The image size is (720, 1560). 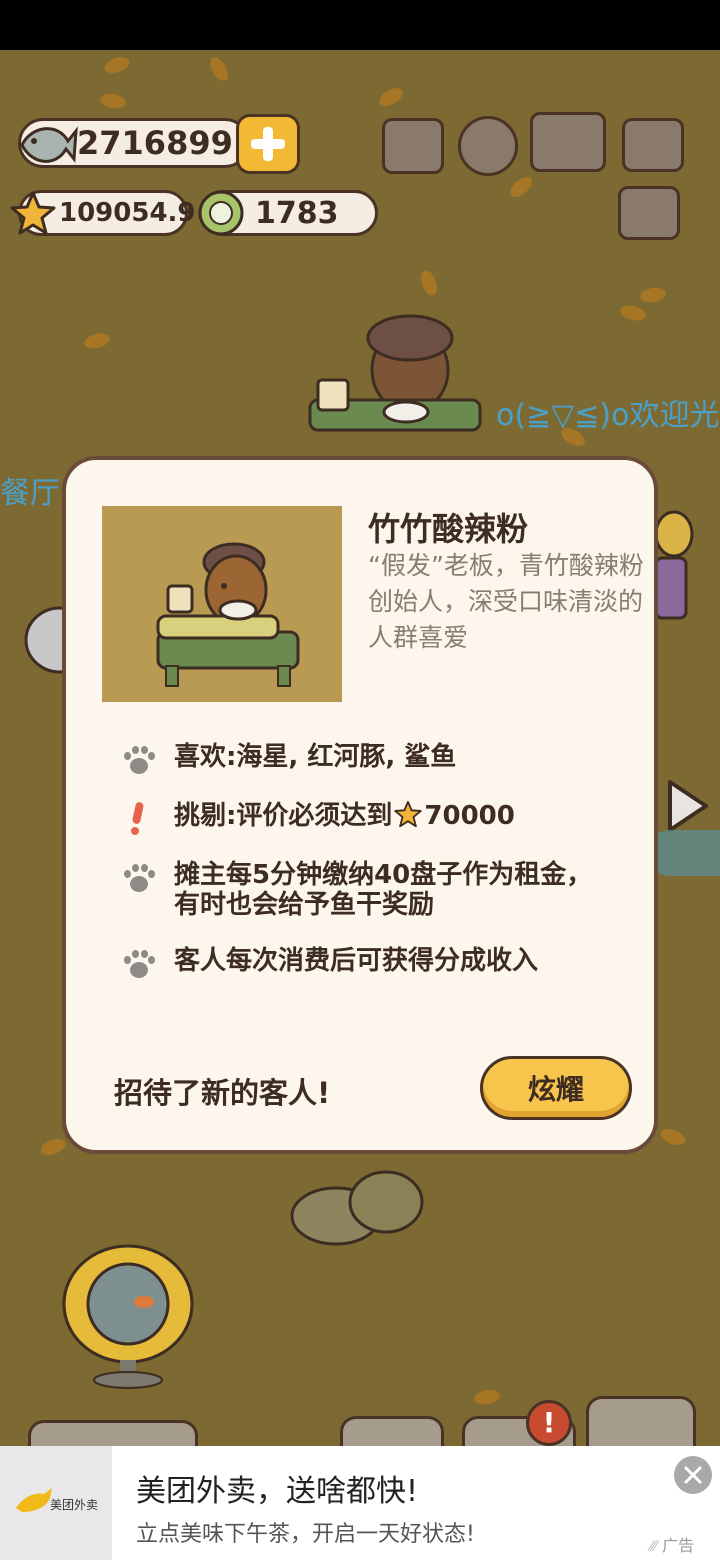 I want to click on newspaper-icon, so click(x=649, y=213).